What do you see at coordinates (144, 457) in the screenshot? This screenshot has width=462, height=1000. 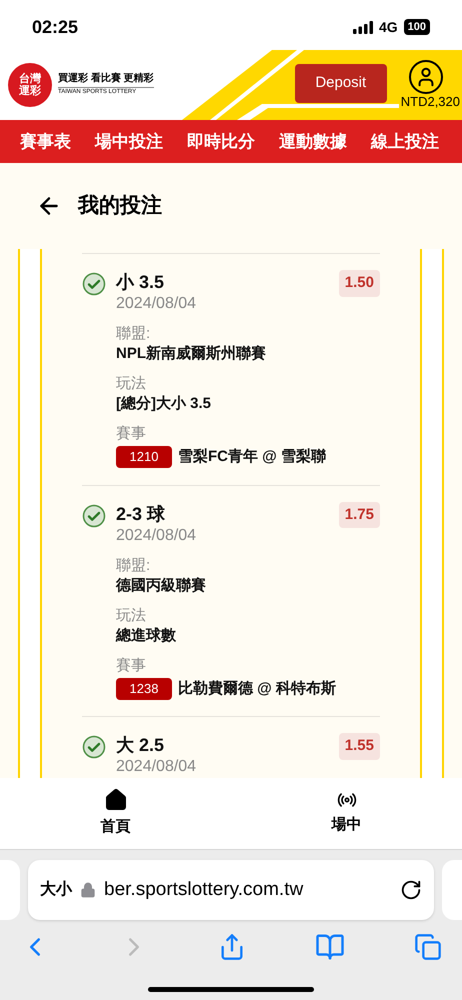 I see `event-code-badge: 1210` at bounding box center [144, 457].